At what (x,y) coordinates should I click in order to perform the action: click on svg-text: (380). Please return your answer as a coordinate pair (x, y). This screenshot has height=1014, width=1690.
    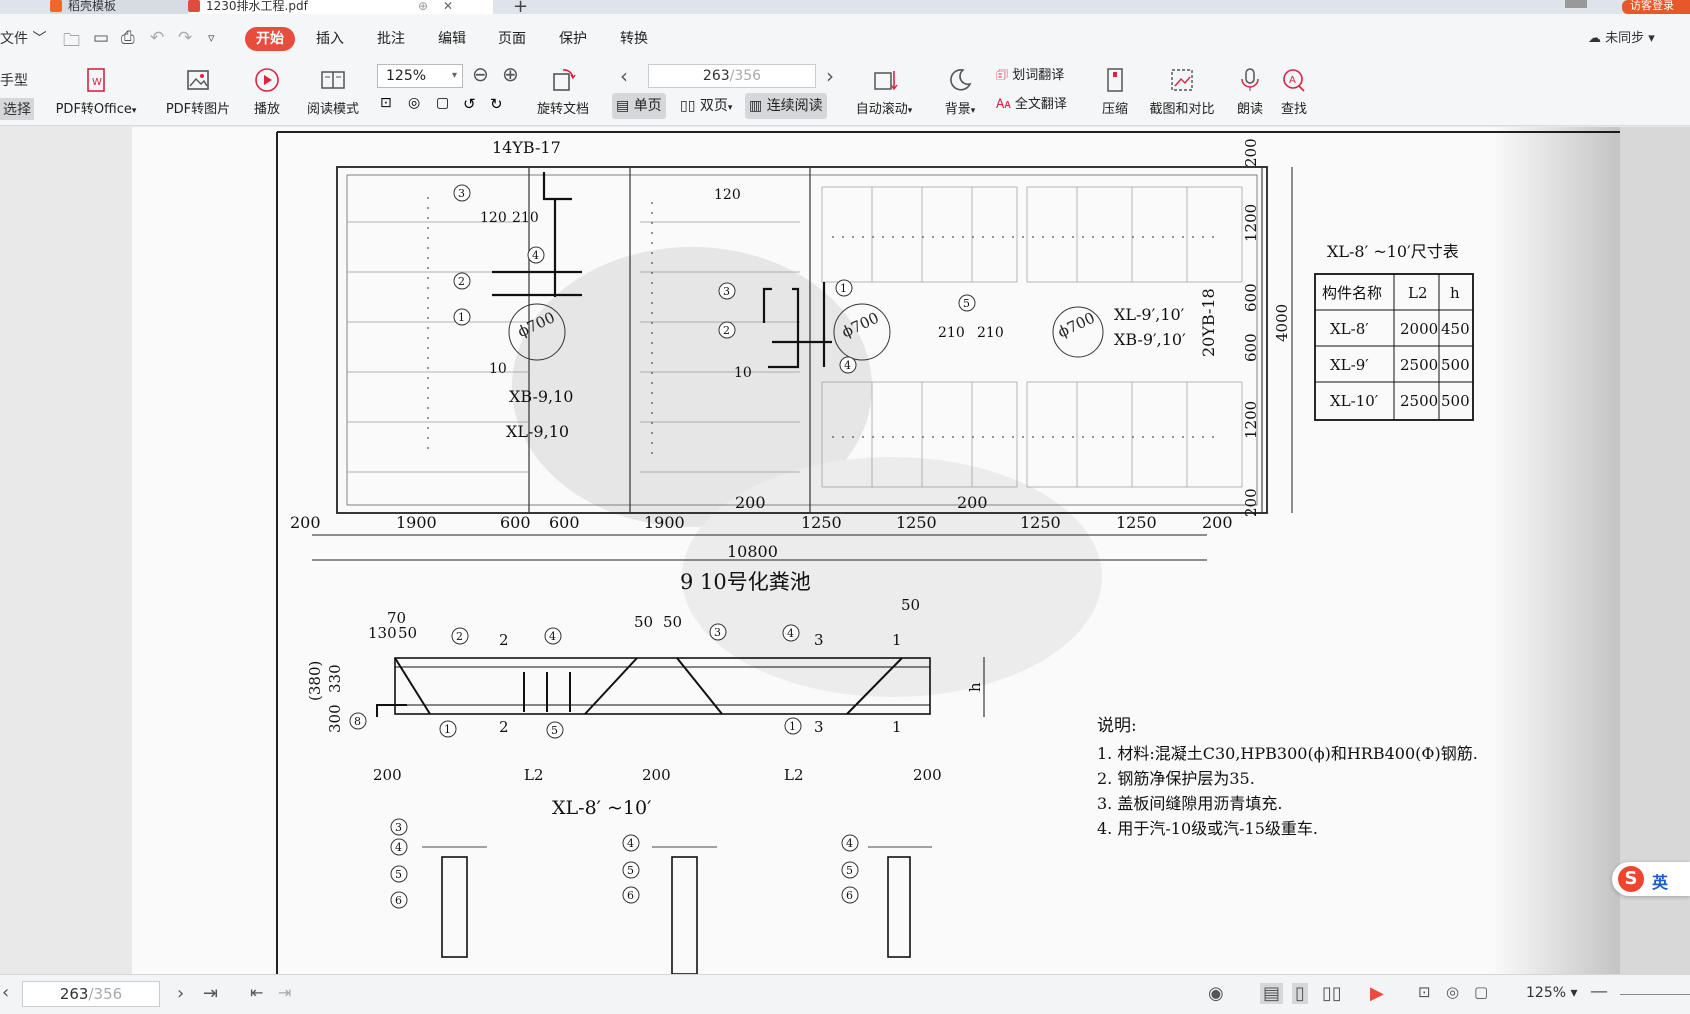
    Looking at the image, I should click on (315, 681).